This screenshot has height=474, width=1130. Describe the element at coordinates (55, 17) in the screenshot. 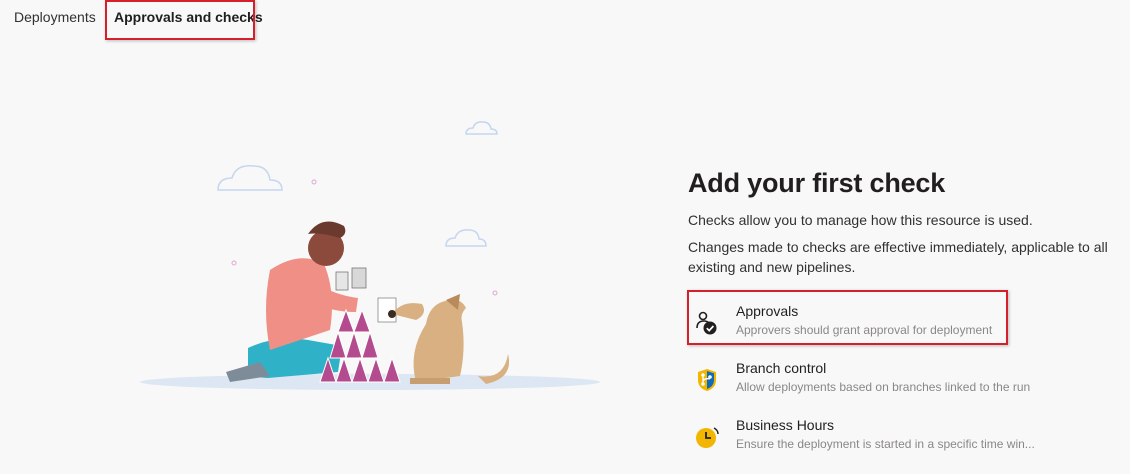

I see `tab-deployments: Deployments` at that location.